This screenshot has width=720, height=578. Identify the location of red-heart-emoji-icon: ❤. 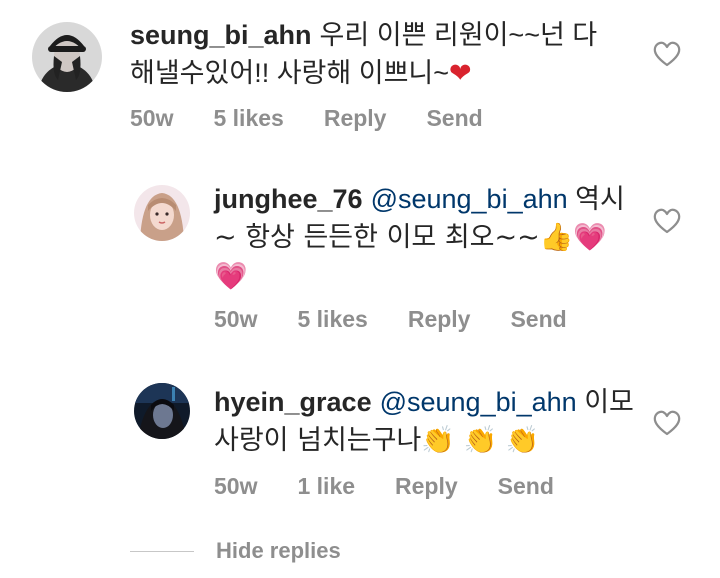
(460, 73).